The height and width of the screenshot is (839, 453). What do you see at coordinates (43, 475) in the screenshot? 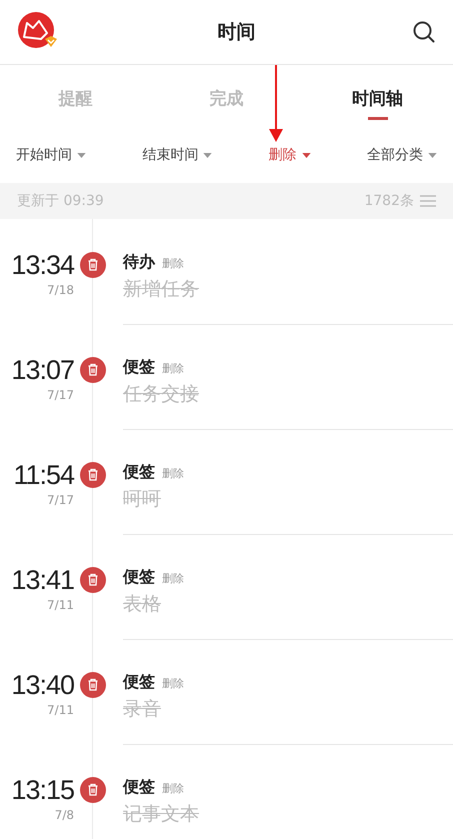
I see `entry-time: 11:54` at bounding box center [43, 475].